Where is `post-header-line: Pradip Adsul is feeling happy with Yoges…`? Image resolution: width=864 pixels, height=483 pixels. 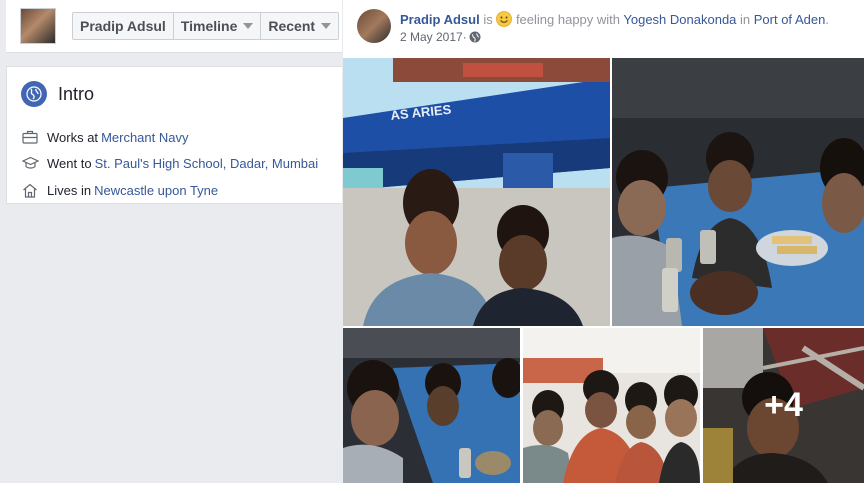 post-header-line: Pradip Adsul is feeling happy with Yoges… is located at coordinates (614, 20).